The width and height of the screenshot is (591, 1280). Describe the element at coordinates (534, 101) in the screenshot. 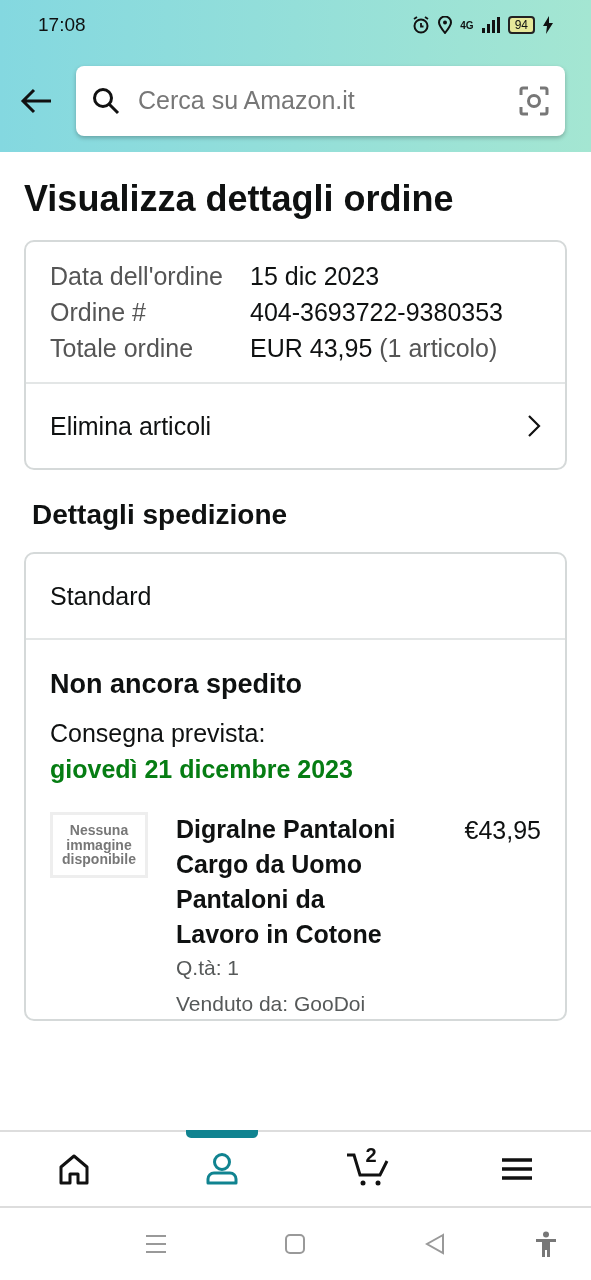

I see `camera-icon` at that location.